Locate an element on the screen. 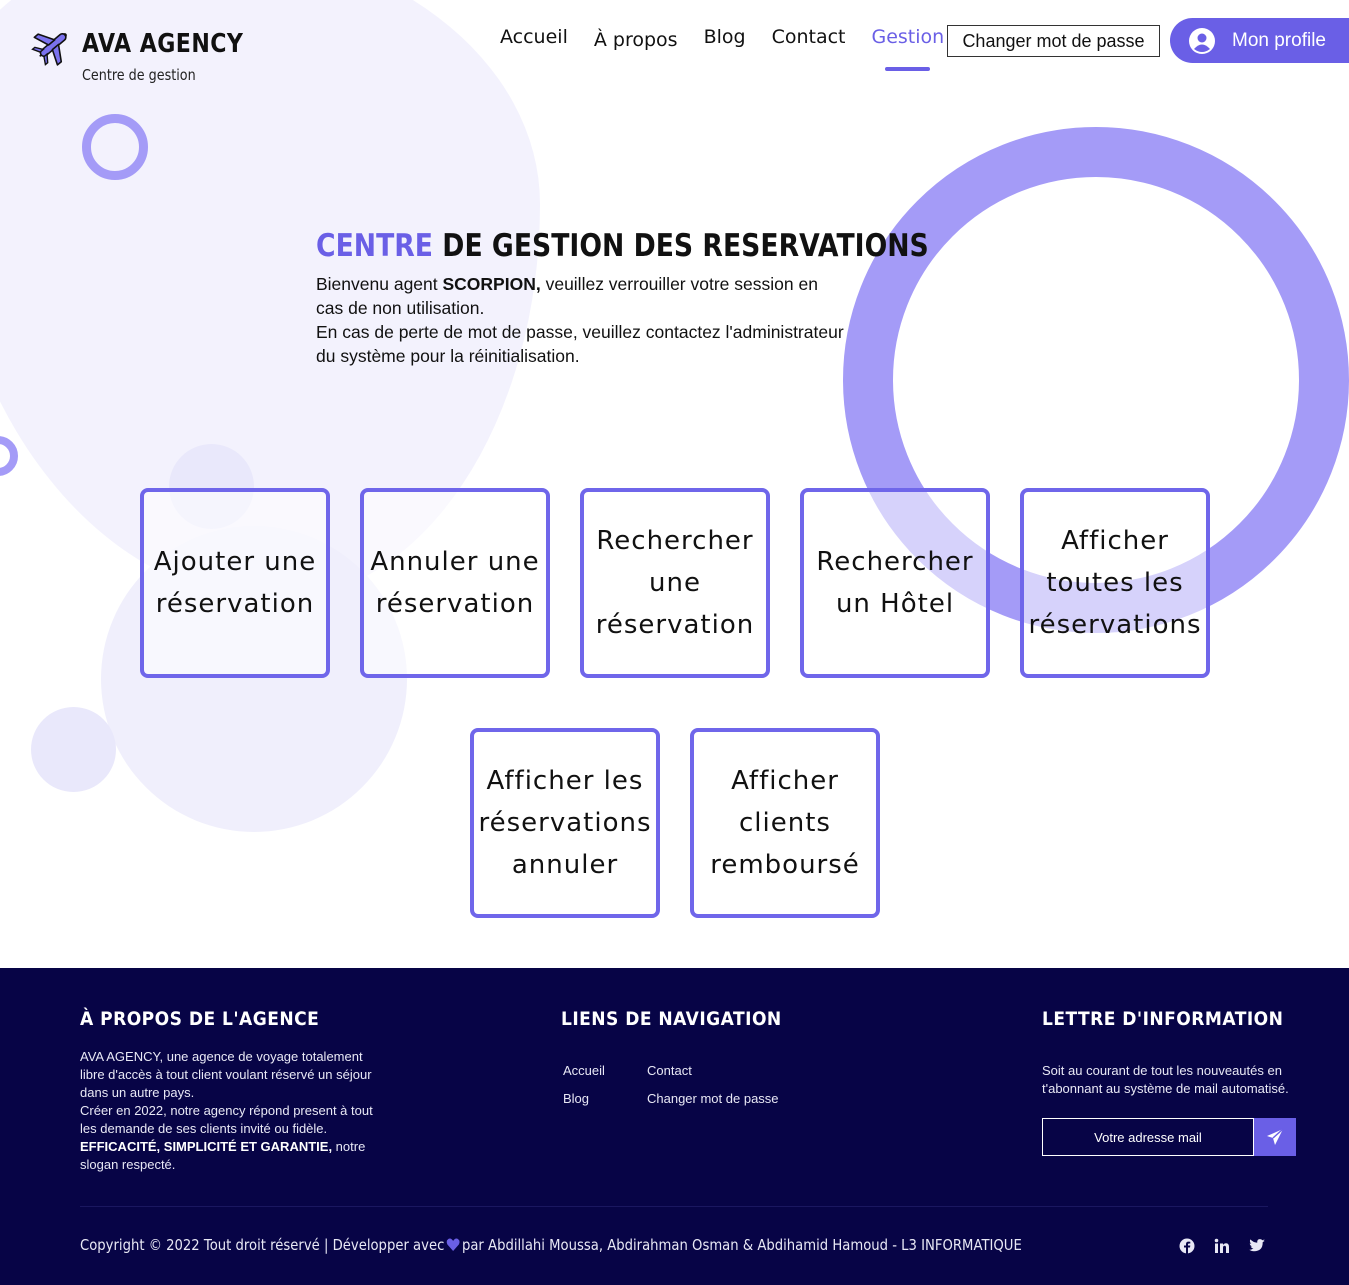 The image size is (1349, 1285). newsletter-send-button is located at coordinates (1275, 1137).